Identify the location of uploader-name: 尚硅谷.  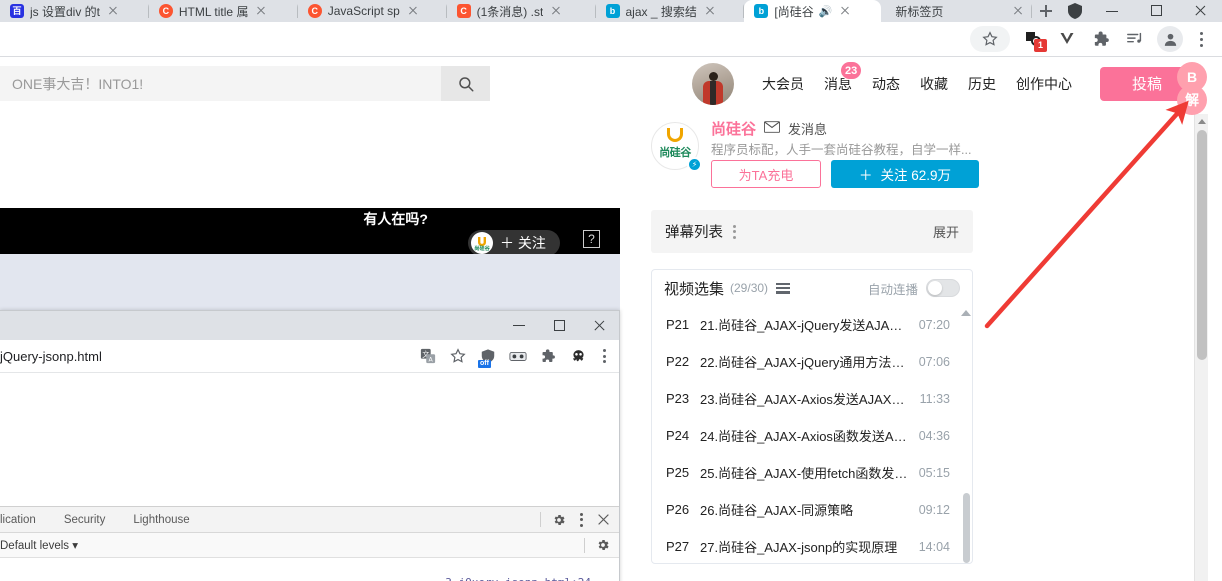
(733, 128).